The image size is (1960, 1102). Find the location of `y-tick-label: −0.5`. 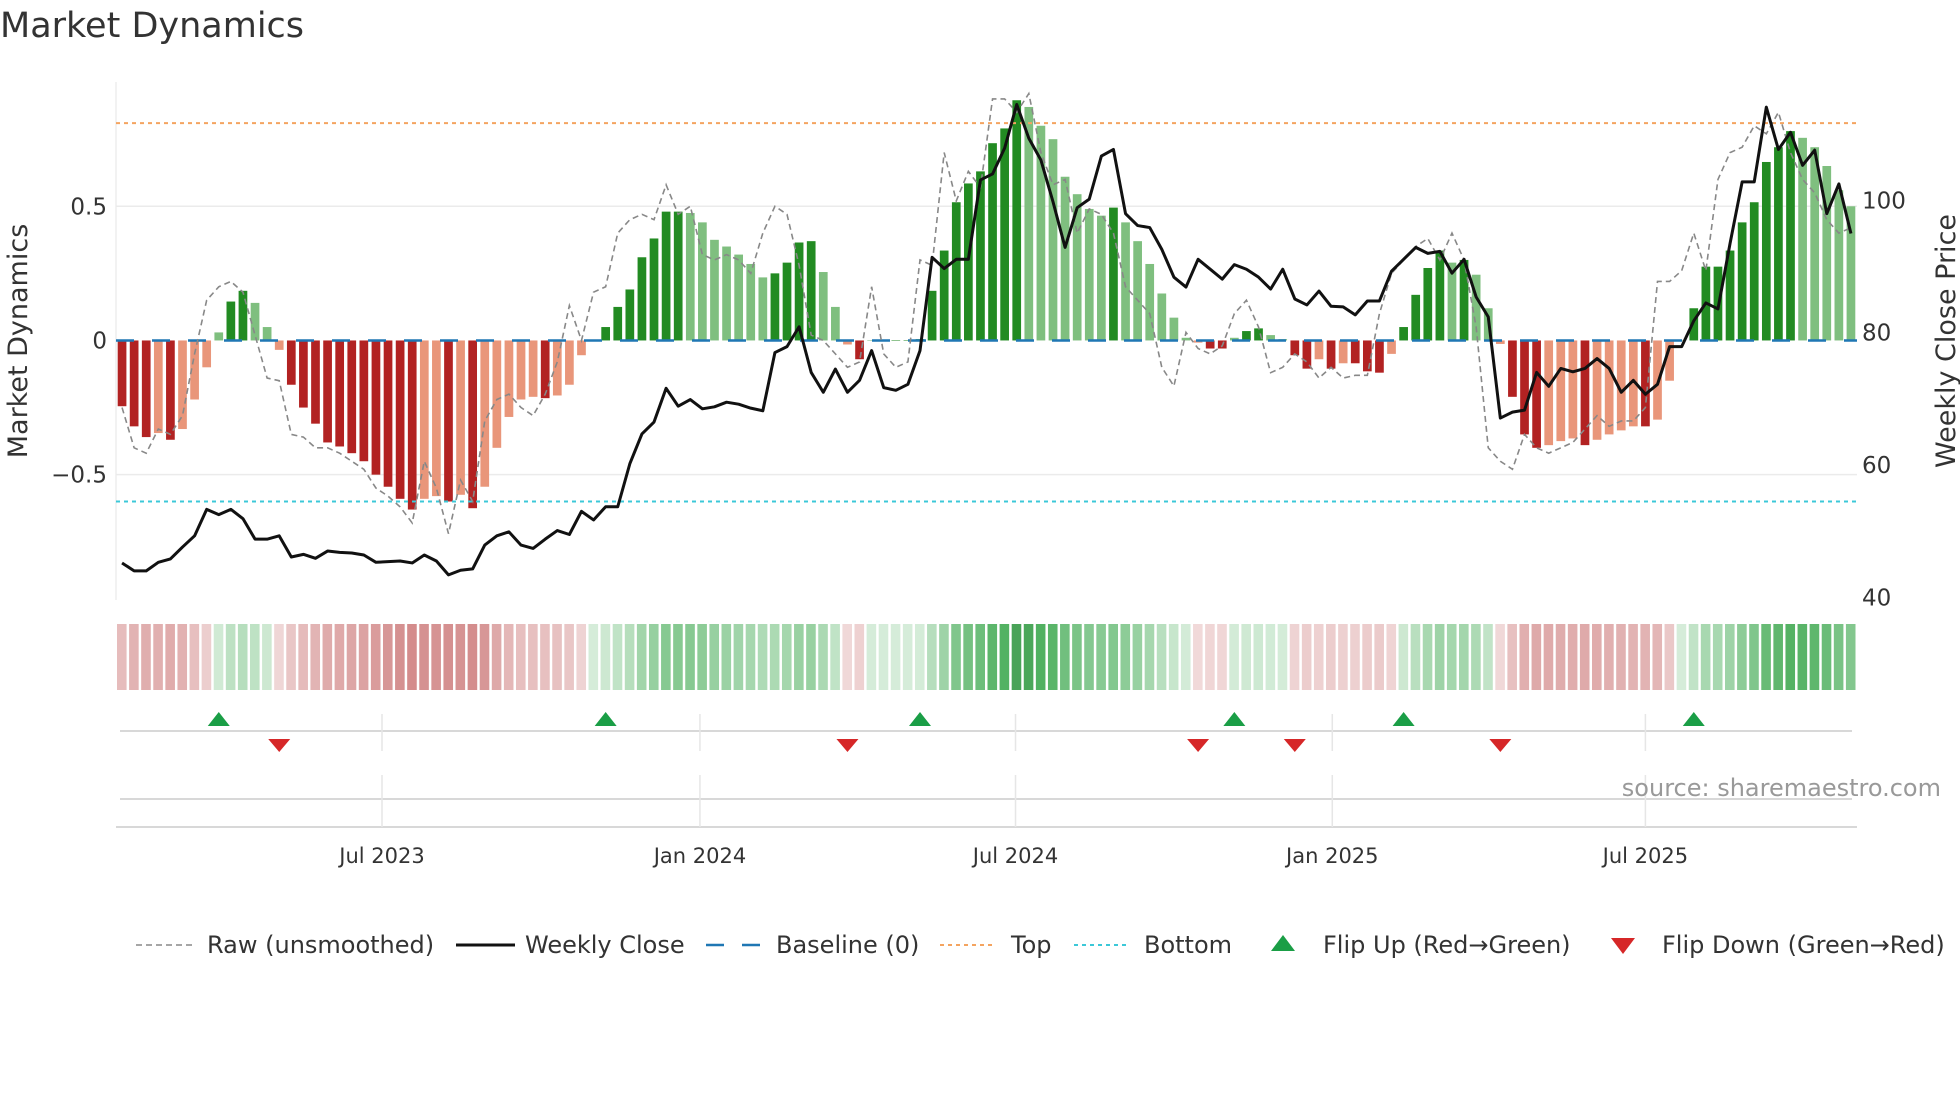

y-tick-label: −0.5 is located at coordinates (79, 476).